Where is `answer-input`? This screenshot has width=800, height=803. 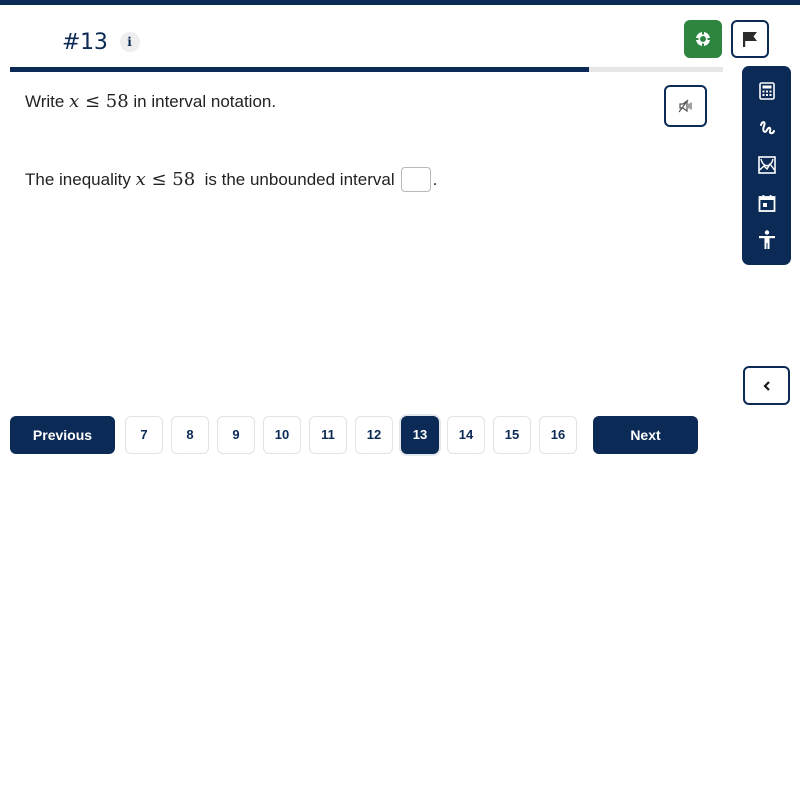 answer-input is located at coordinates (415, 179).